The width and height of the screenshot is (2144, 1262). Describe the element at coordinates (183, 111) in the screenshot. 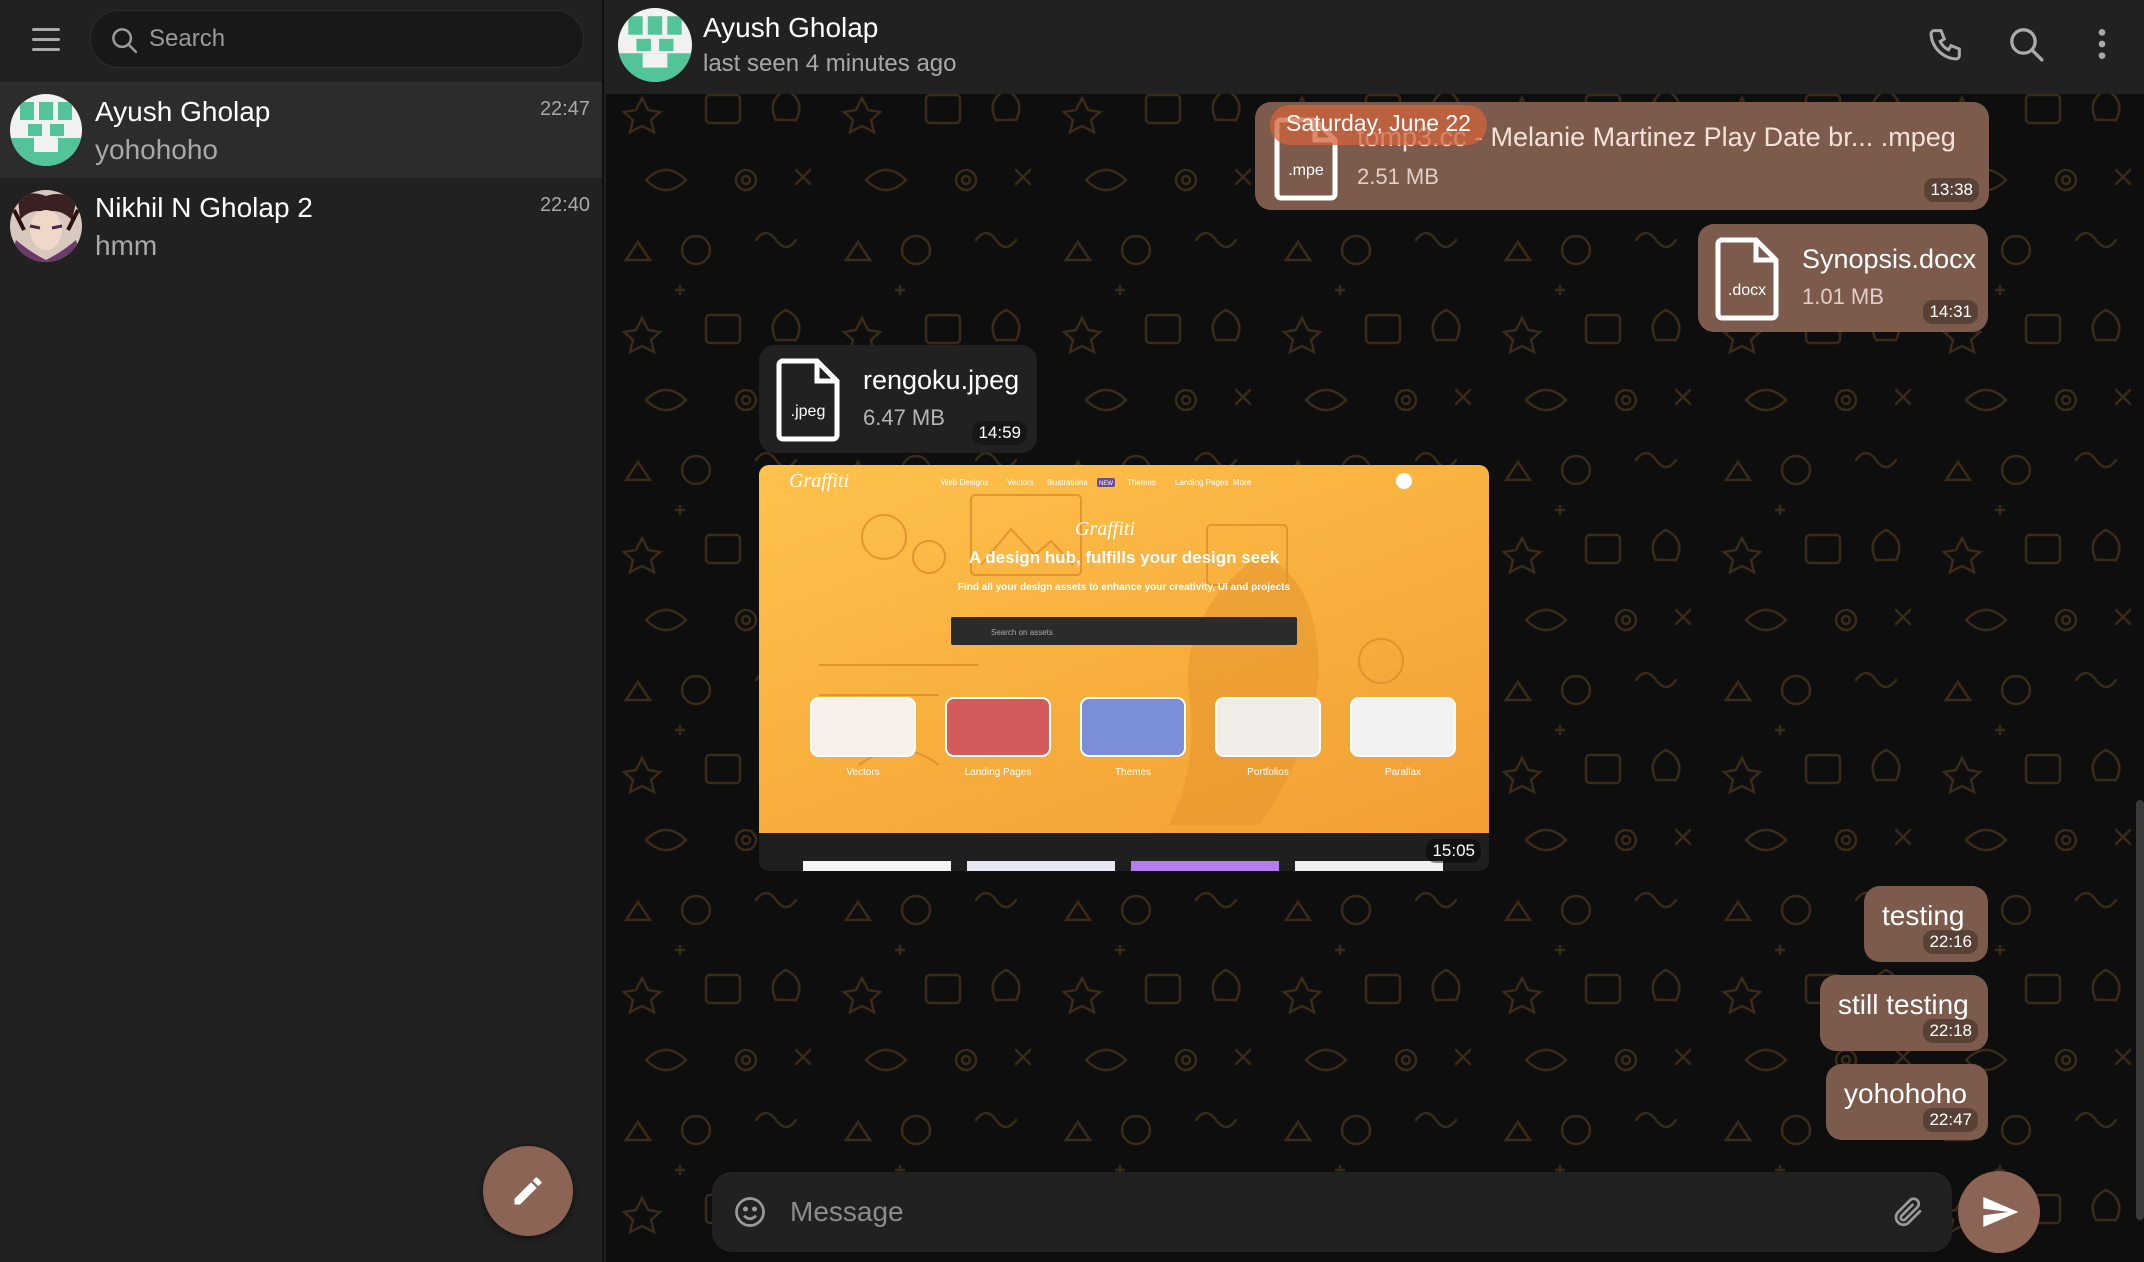

I see `chat-name: Ayush Gholap` at that location.